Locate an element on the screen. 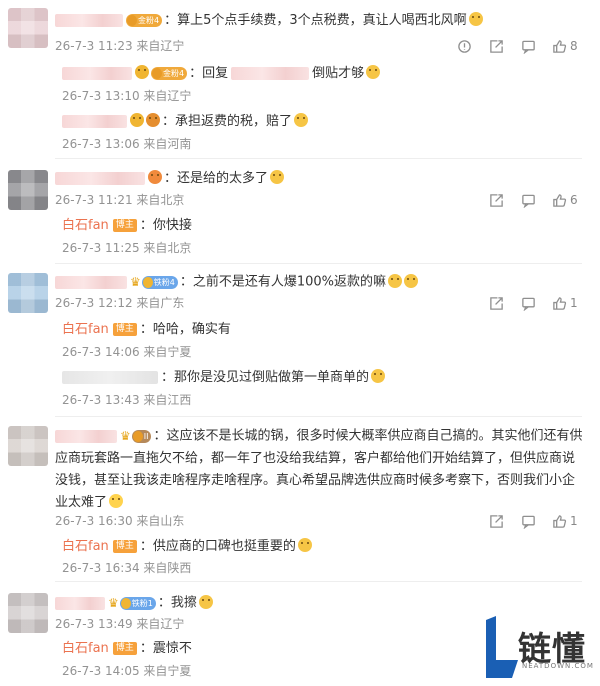  mention-blurred is located at coordinates (270, 73).